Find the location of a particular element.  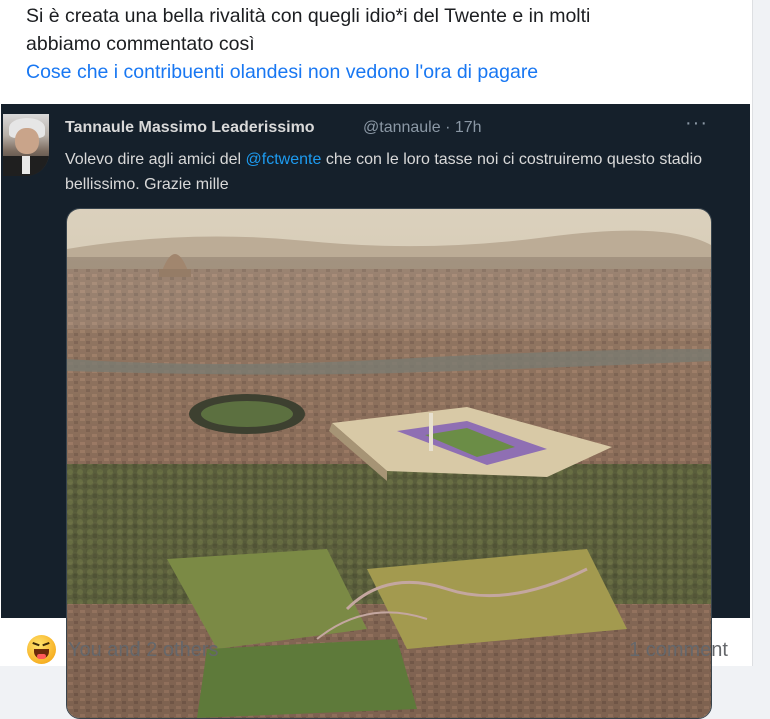

tweet-handle-time: @tannaule · 17h is located at coordinates (422, 127).